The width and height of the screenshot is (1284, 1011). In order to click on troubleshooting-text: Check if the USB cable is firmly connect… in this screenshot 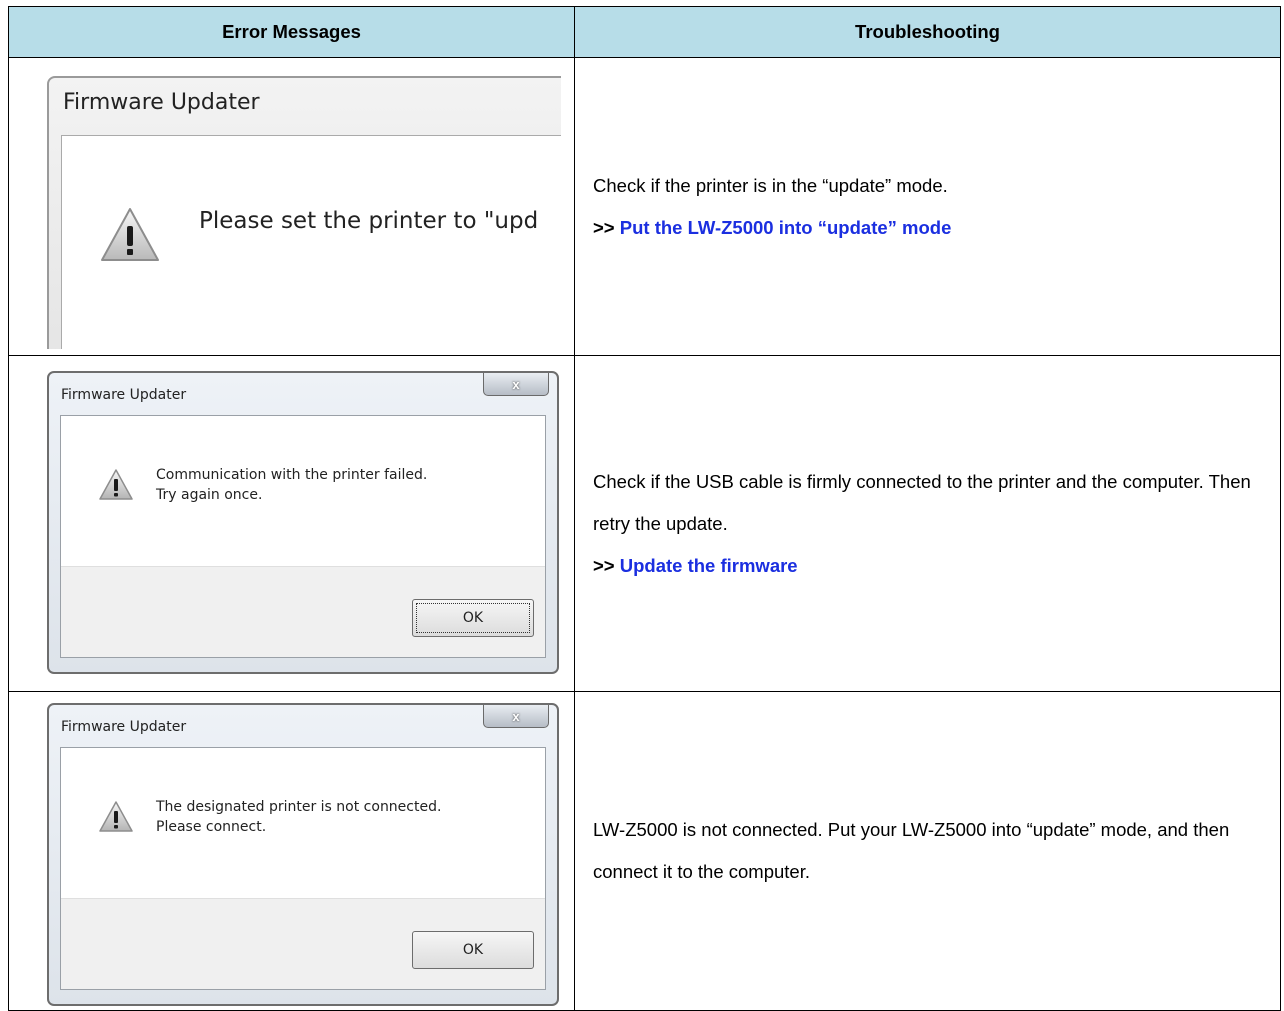, I will do `click(922, 502)`.